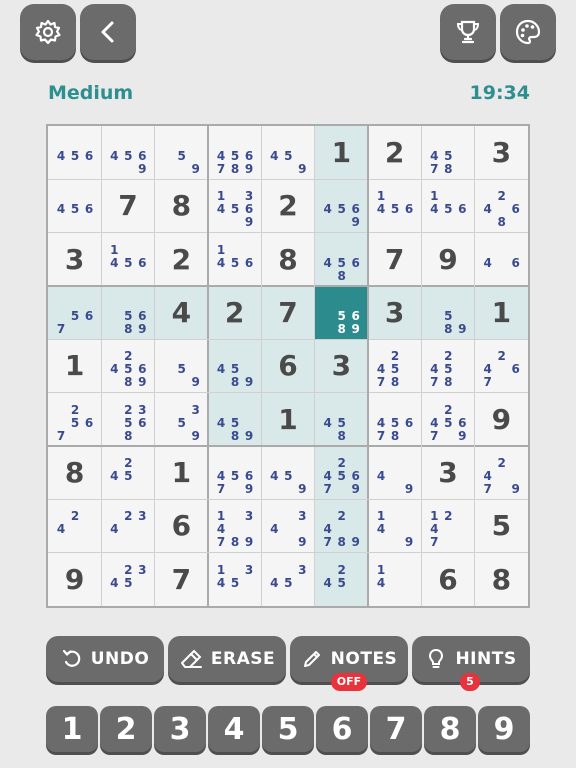 This screenshot has height=768, width=576. Describe the element at coordinates (48, 32) in the screenshot. I see `settings-button` at that location.